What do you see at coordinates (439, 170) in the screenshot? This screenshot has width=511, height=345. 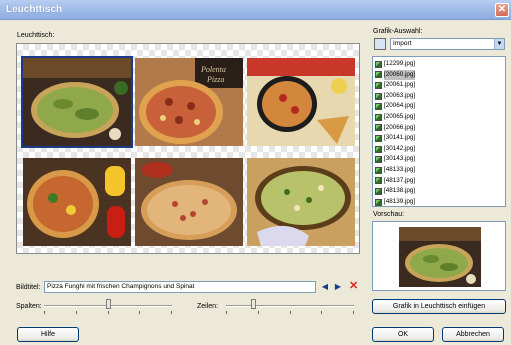 I see `file-list-item: [48133.jpg]` at bounding box center [439, 170].